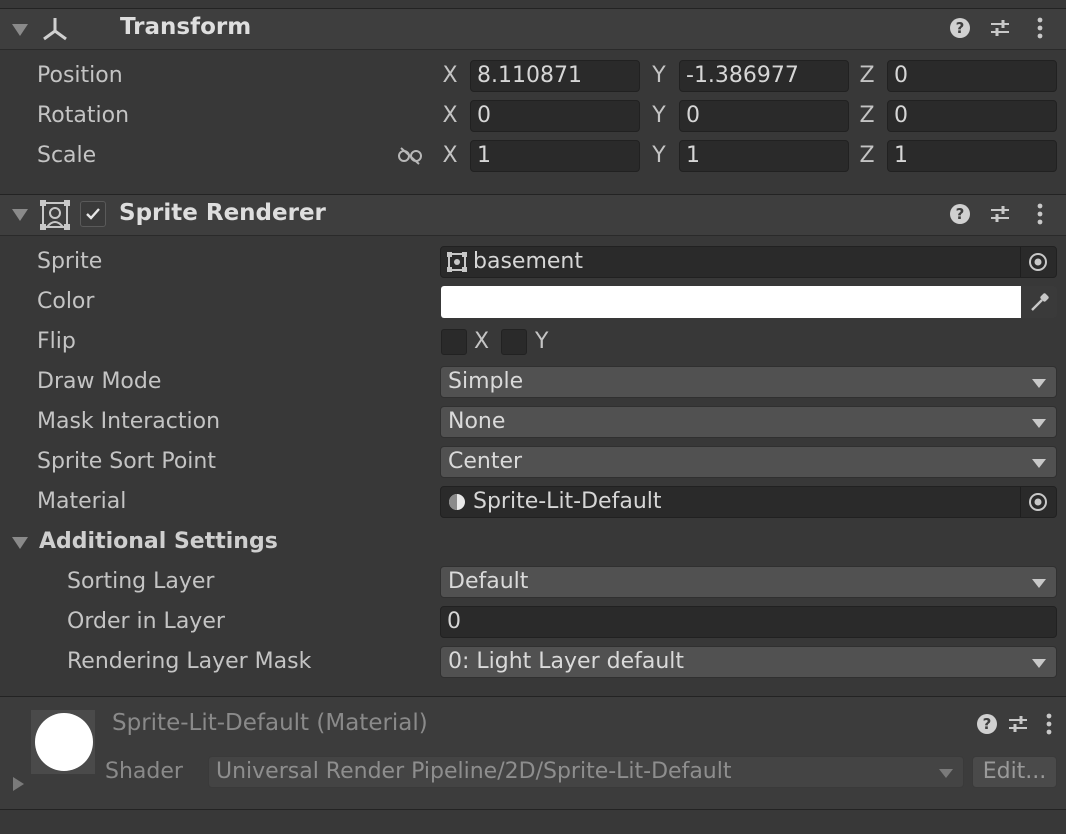 Image resolution: width=1066 pixels, height=834 pixels. I want to click on order-in-layer-field: 0, so click(748, 622).